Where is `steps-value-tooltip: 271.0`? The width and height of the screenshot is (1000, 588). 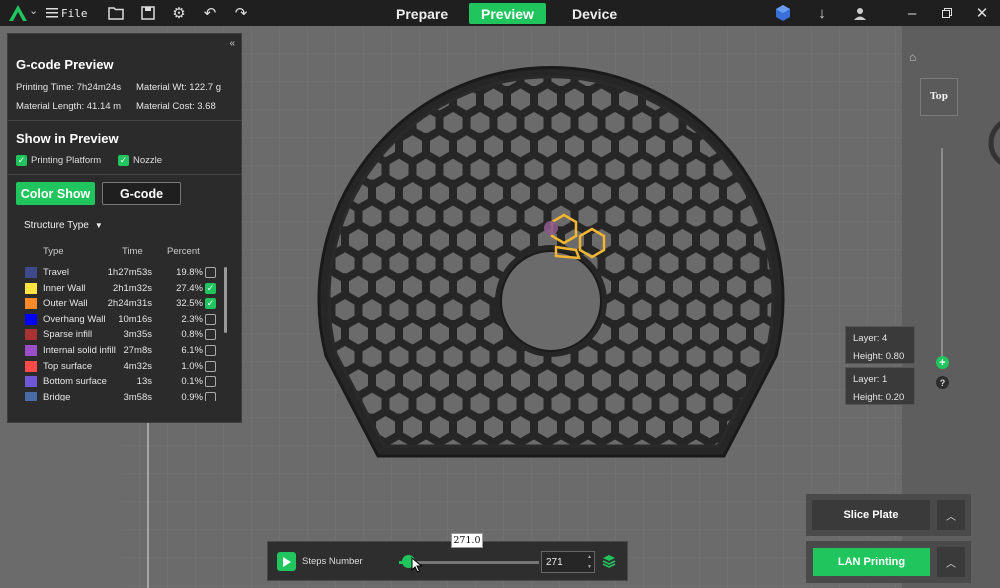 steps-value-tooltip: 271.0 is located at coordinates (467, 540).